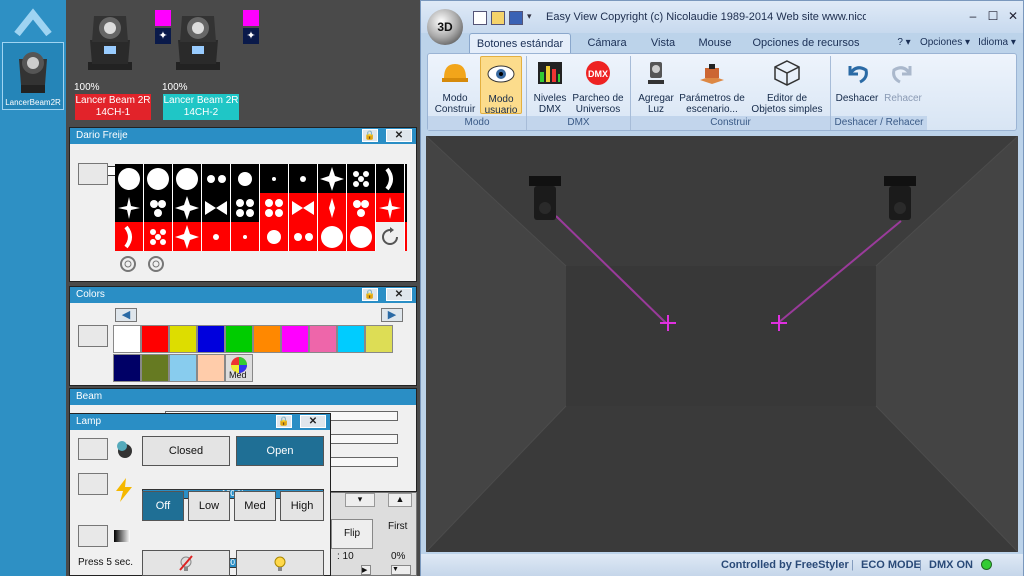  What do you see at coordinates (243, 397) in the screenshot?
I see `beam-panel-titlebar: Beam` at bounding box center [243, 397].